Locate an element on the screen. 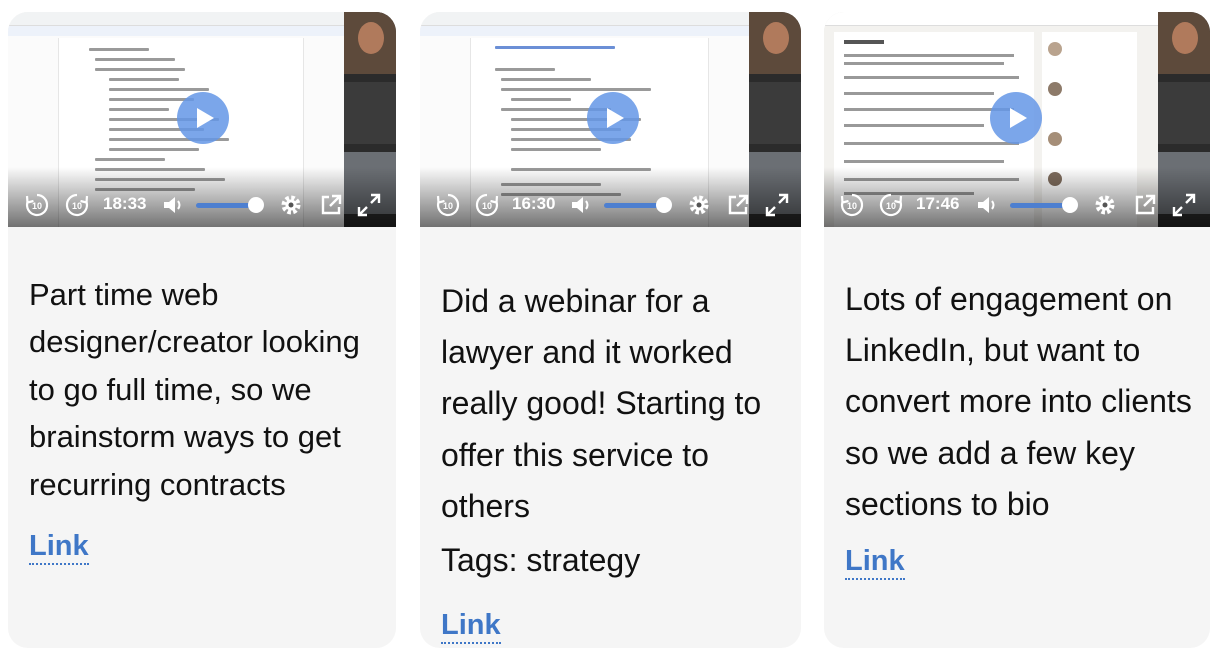 The height and width of the screenshot is (656, 1214). video-player: 10 10 16:30 is located at coordinates (610, 119).